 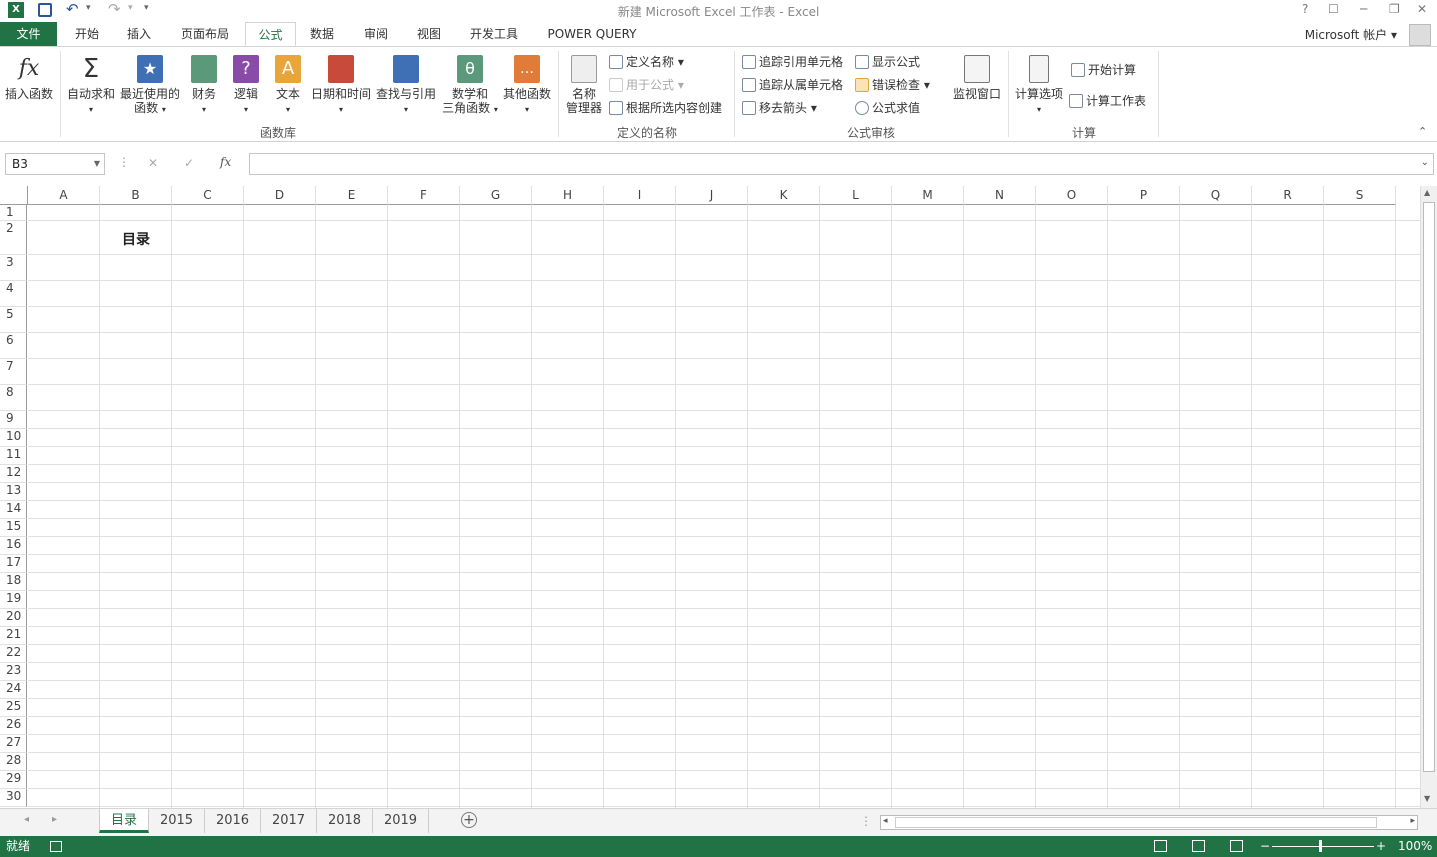 I want to click on tab-formulas: 公式, so click(x=270, y=34).